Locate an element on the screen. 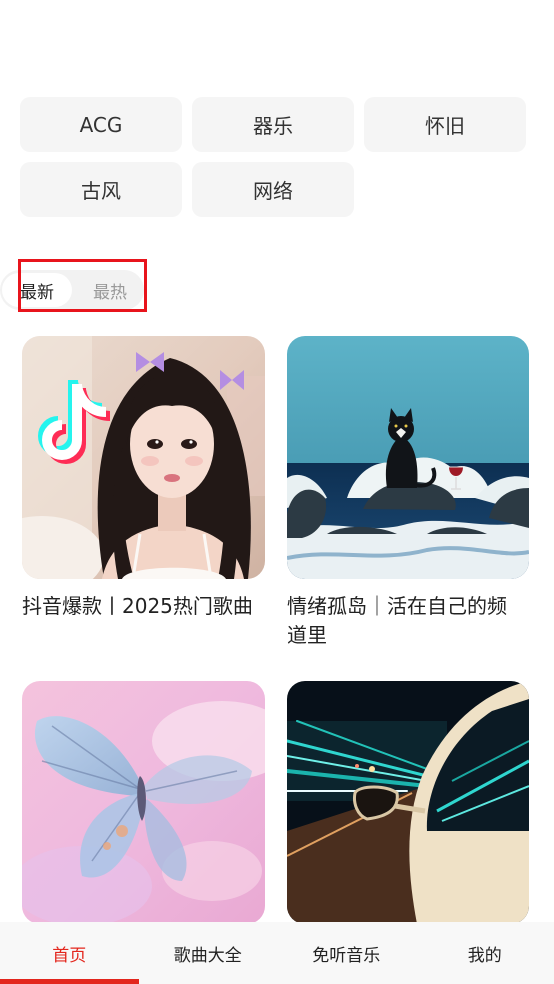 This screenshot has height=984, width=554. category-chip-nostalgia: 怀旧 is located at coordinates (445, 124).